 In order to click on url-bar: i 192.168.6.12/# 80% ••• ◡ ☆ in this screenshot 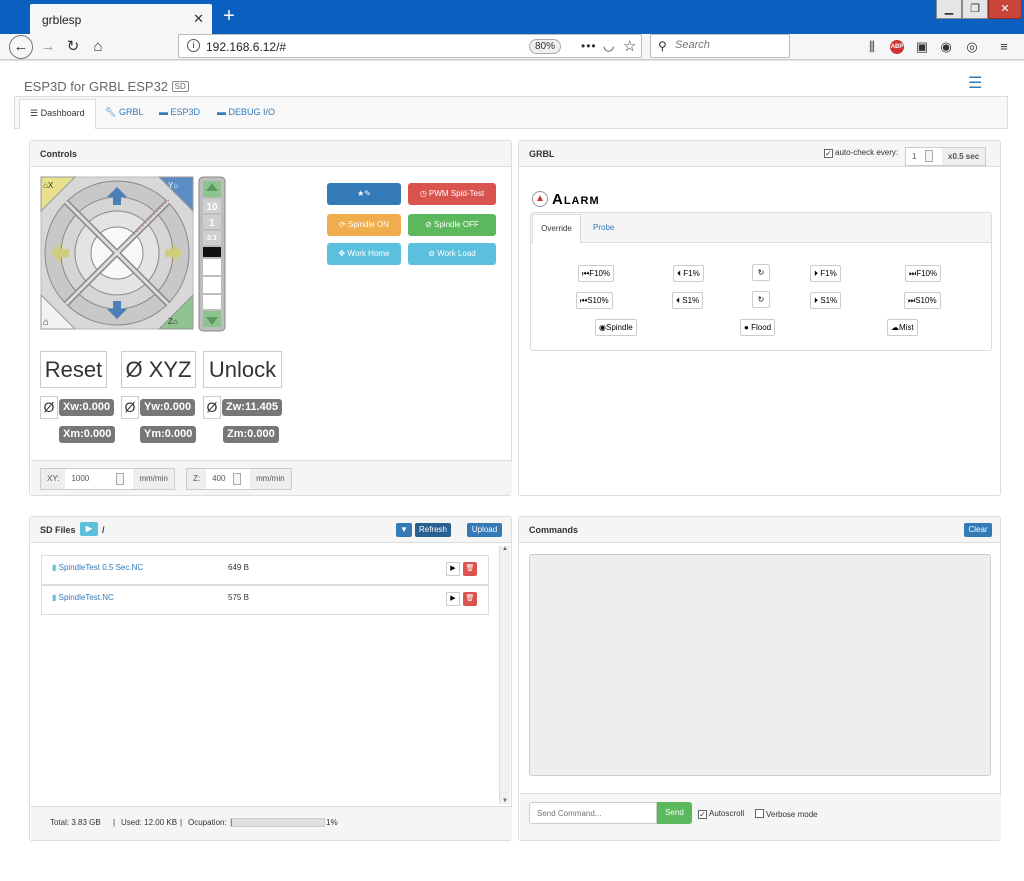, I will do `click(410, 46)`.